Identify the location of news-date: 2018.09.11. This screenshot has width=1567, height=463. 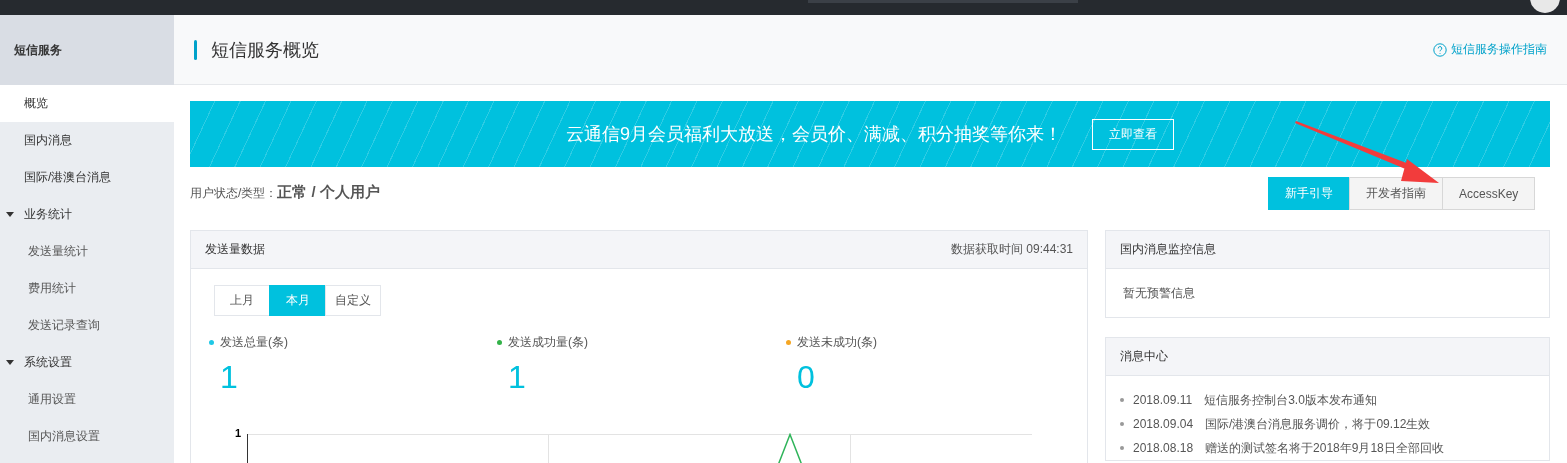
(1163, 400).